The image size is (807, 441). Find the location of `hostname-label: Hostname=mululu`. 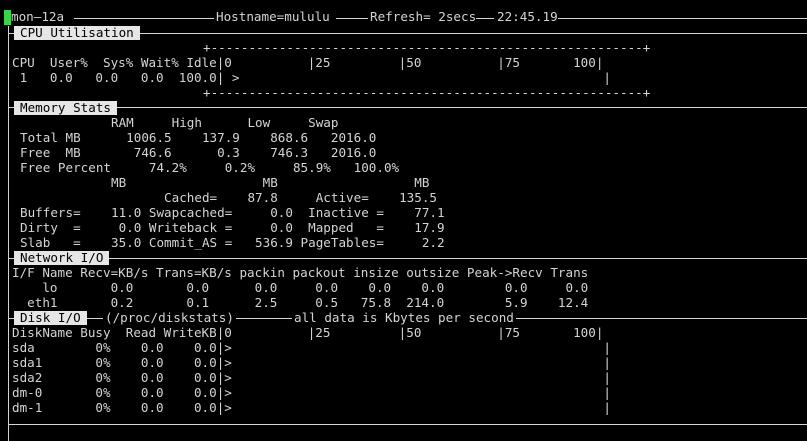

hostname-label: Hostname=mululu is located at coordinates (273, 16).